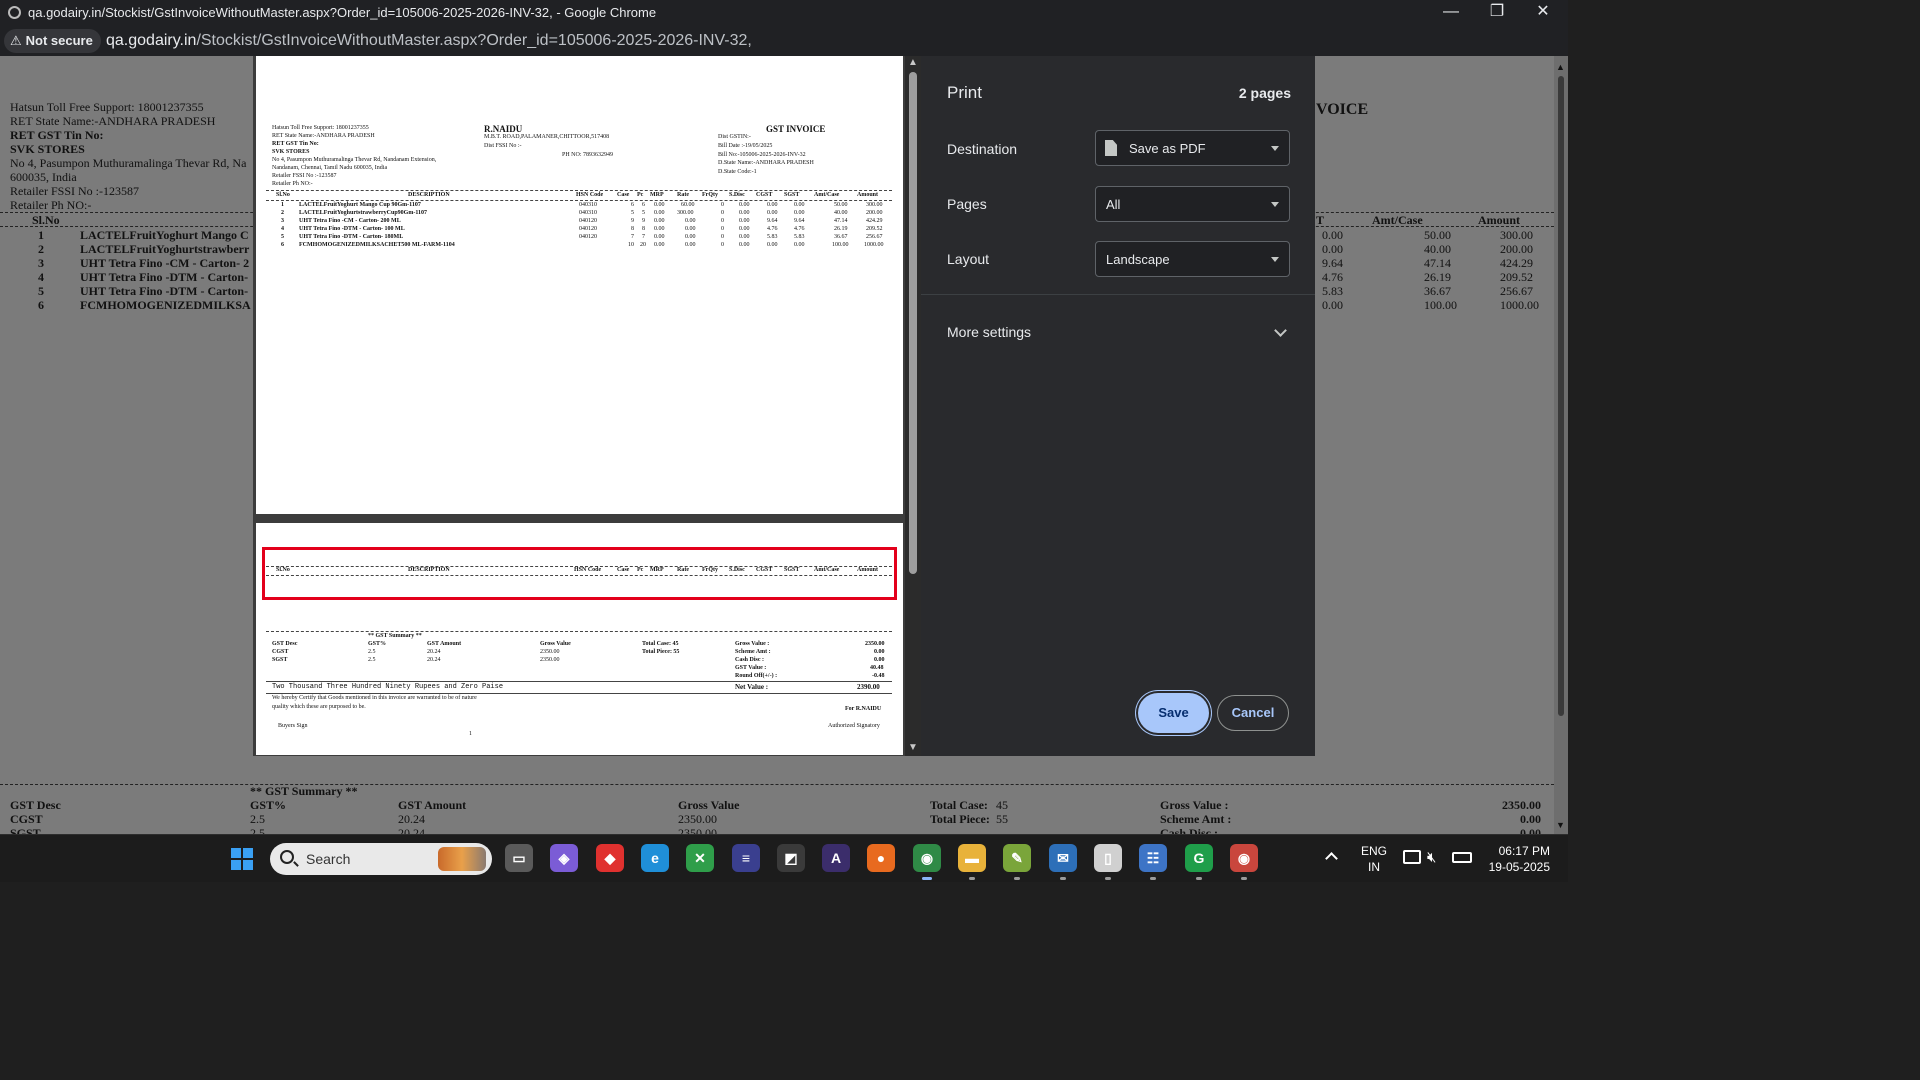 Image resolution: width=1920 pixels, height=1080 pixels. I want to click on pv-dist-fssi: Dist FSSI No :-, so click(503, 146).